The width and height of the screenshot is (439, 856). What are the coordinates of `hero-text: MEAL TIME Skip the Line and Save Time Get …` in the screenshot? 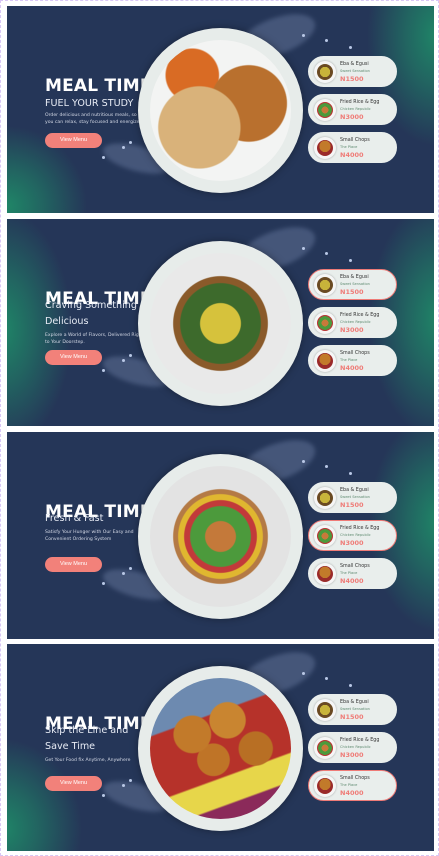 It's located at (98, 747).